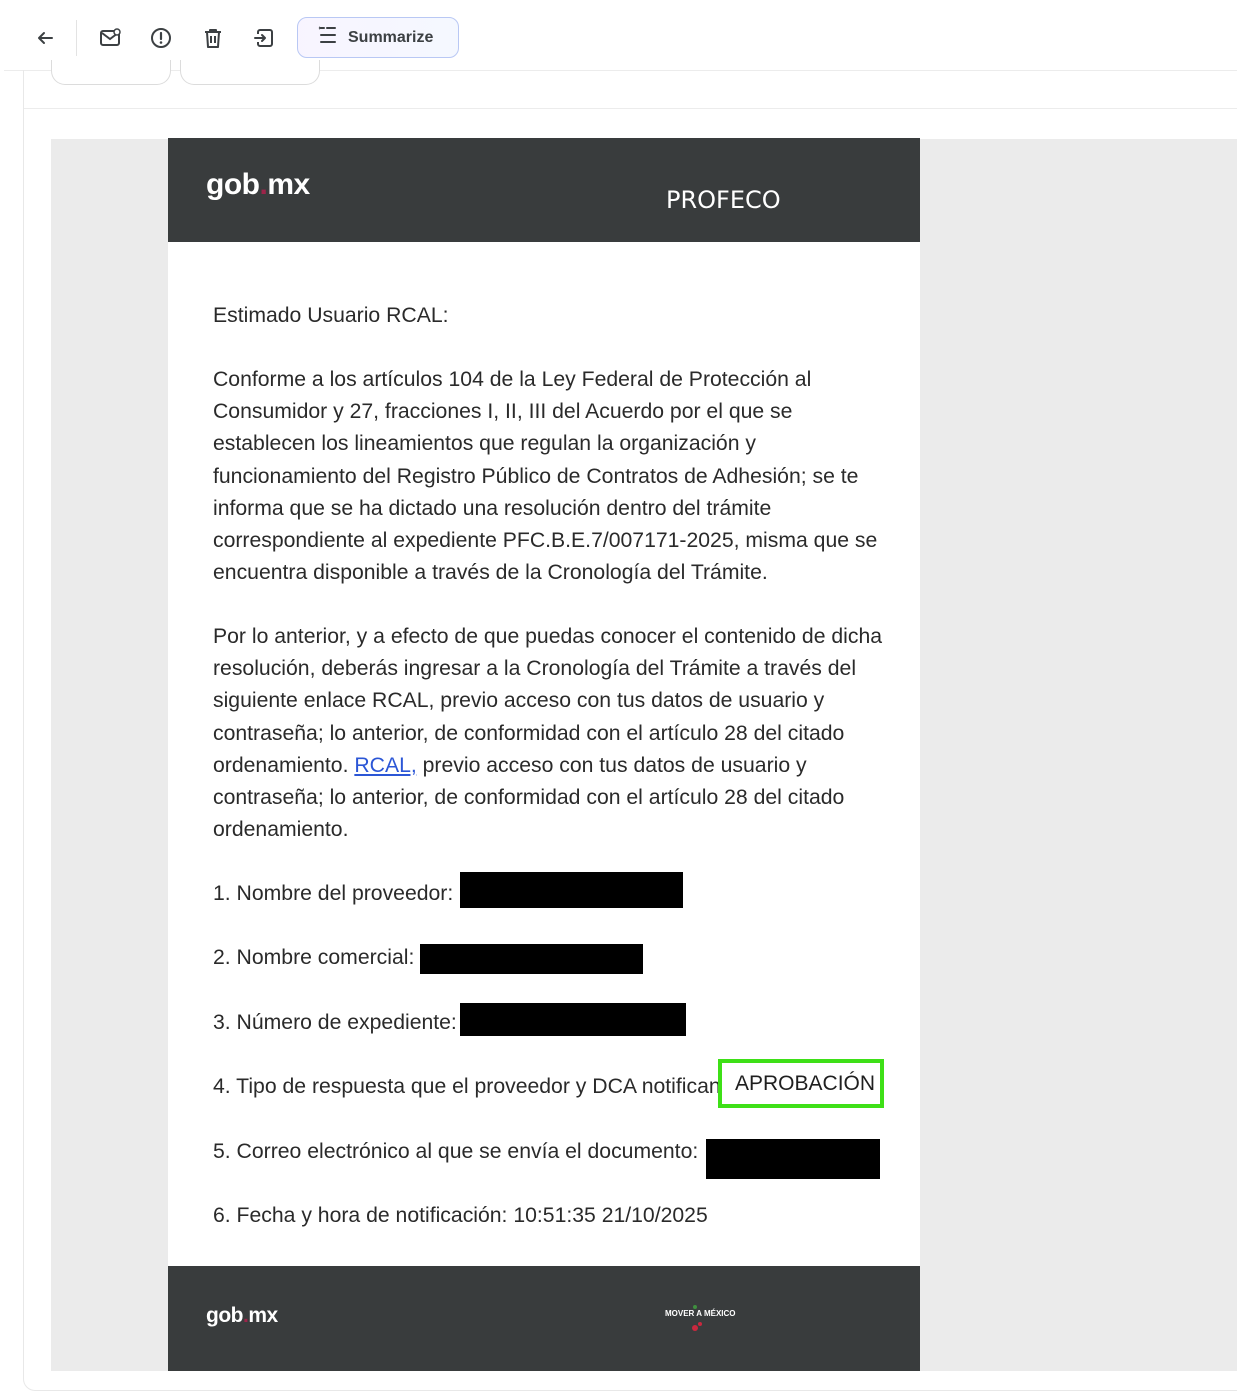 This screenshot has height=1395, width=1237. I want to click on rcal-link: RCAL,, so click(385, 765).